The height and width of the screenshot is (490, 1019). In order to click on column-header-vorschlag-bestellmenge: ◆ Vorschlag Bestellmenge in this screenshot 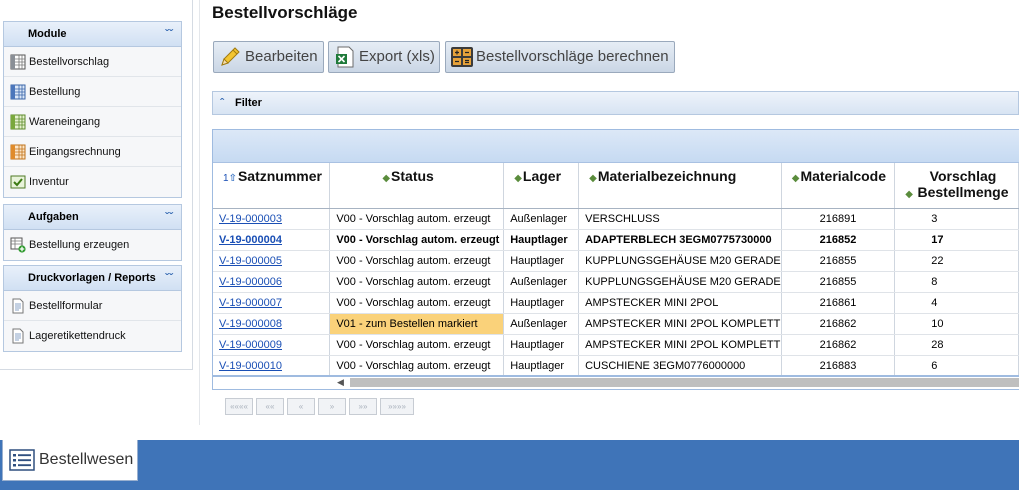, I will do `click(956, 186)`.